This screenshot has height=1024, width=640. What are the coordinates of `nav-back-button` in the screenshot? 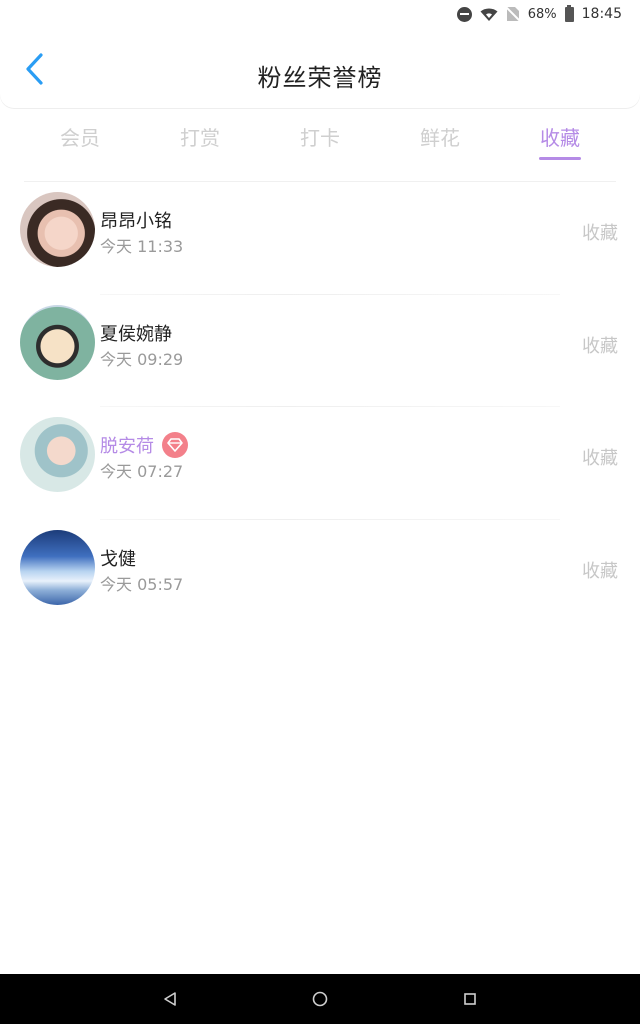 It's located at (170, 999).